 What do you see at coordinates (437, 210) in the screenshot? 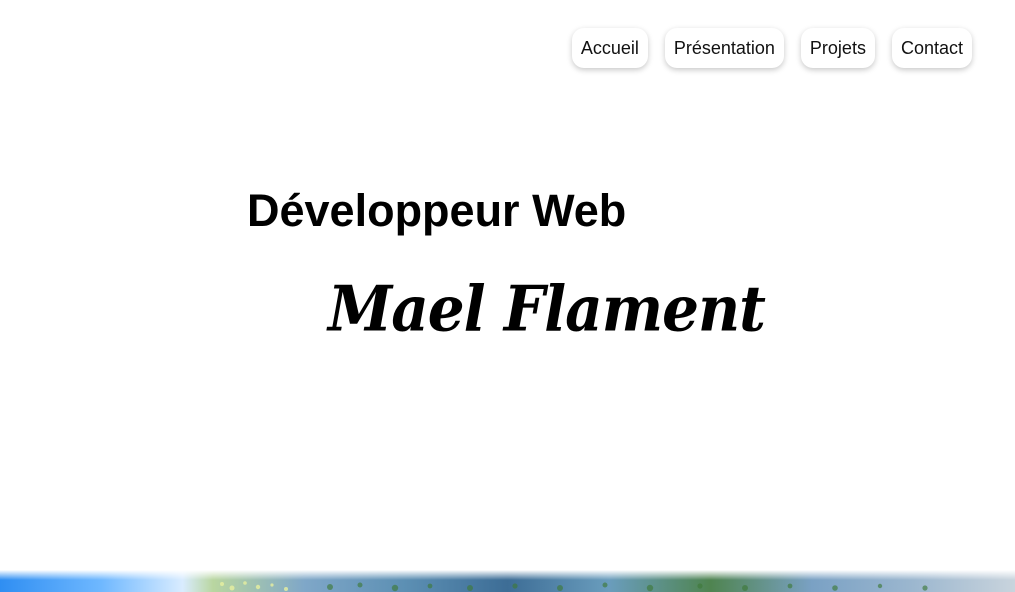
I see `hero-subtitle: Développeur Web` at bounding box center [437, 210].